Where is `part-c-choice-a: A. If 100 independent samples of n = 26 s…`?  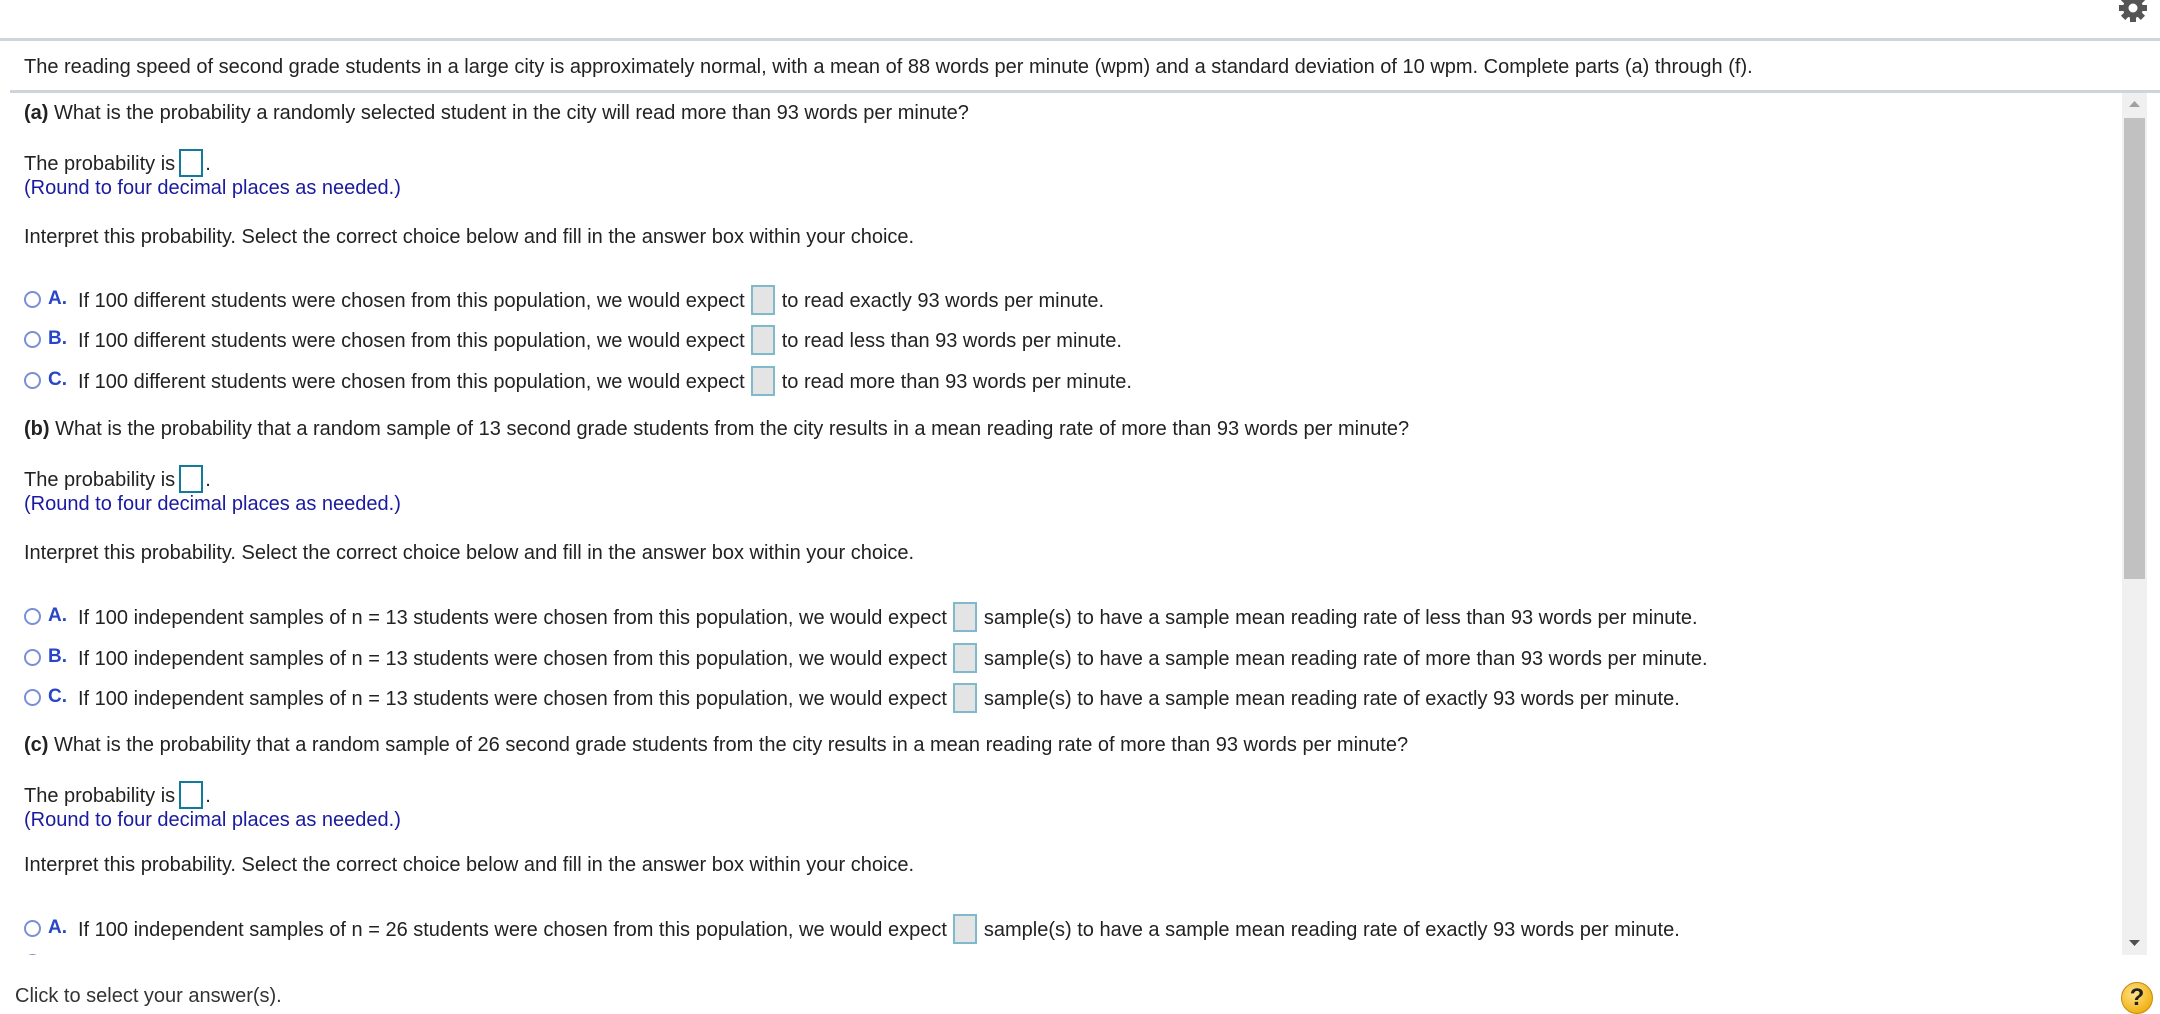
part-c-choice-a: A. If 100 independent samples of n = 26 s… is located at coordinates (852, 929).